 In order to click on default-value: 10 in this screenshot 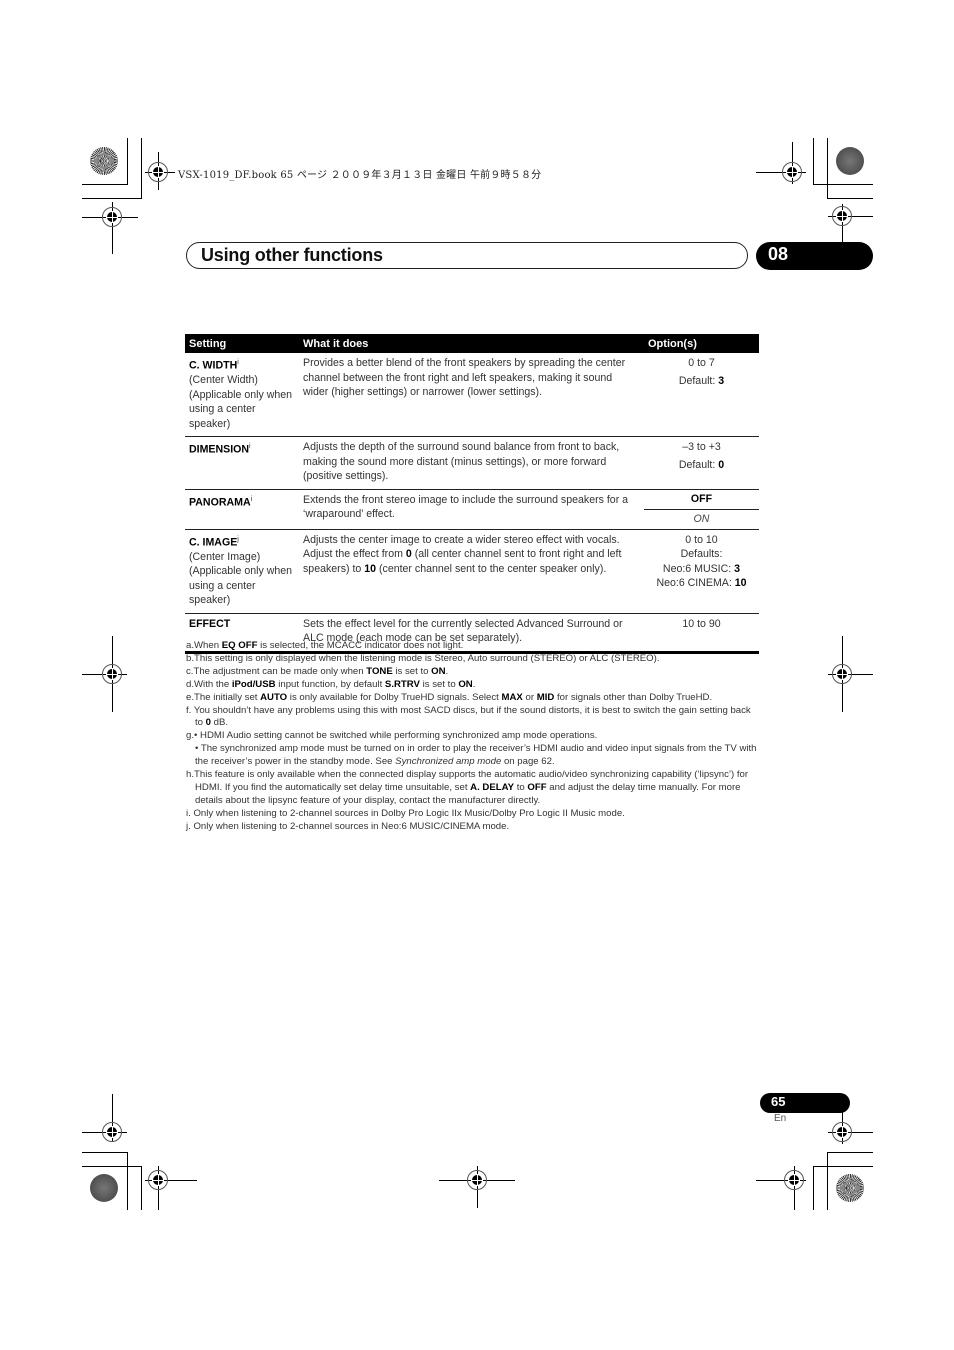, I will do `click(740, 583)`.